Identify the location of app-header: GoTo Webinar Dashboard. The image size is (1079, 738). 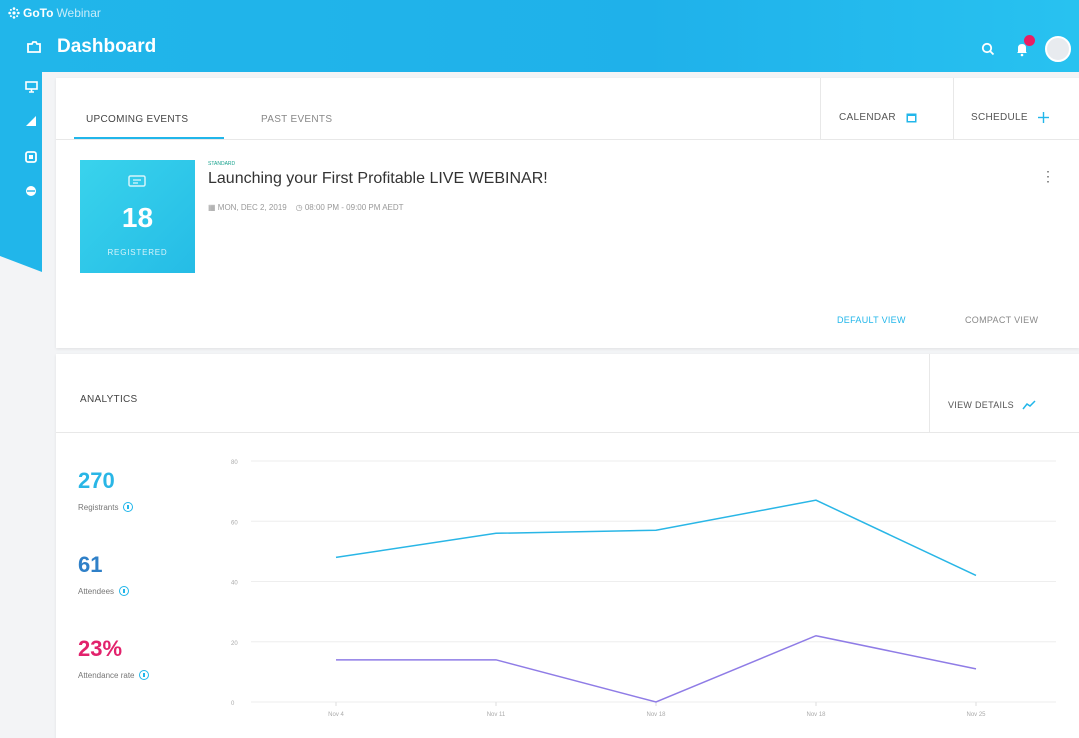
(539, 36).